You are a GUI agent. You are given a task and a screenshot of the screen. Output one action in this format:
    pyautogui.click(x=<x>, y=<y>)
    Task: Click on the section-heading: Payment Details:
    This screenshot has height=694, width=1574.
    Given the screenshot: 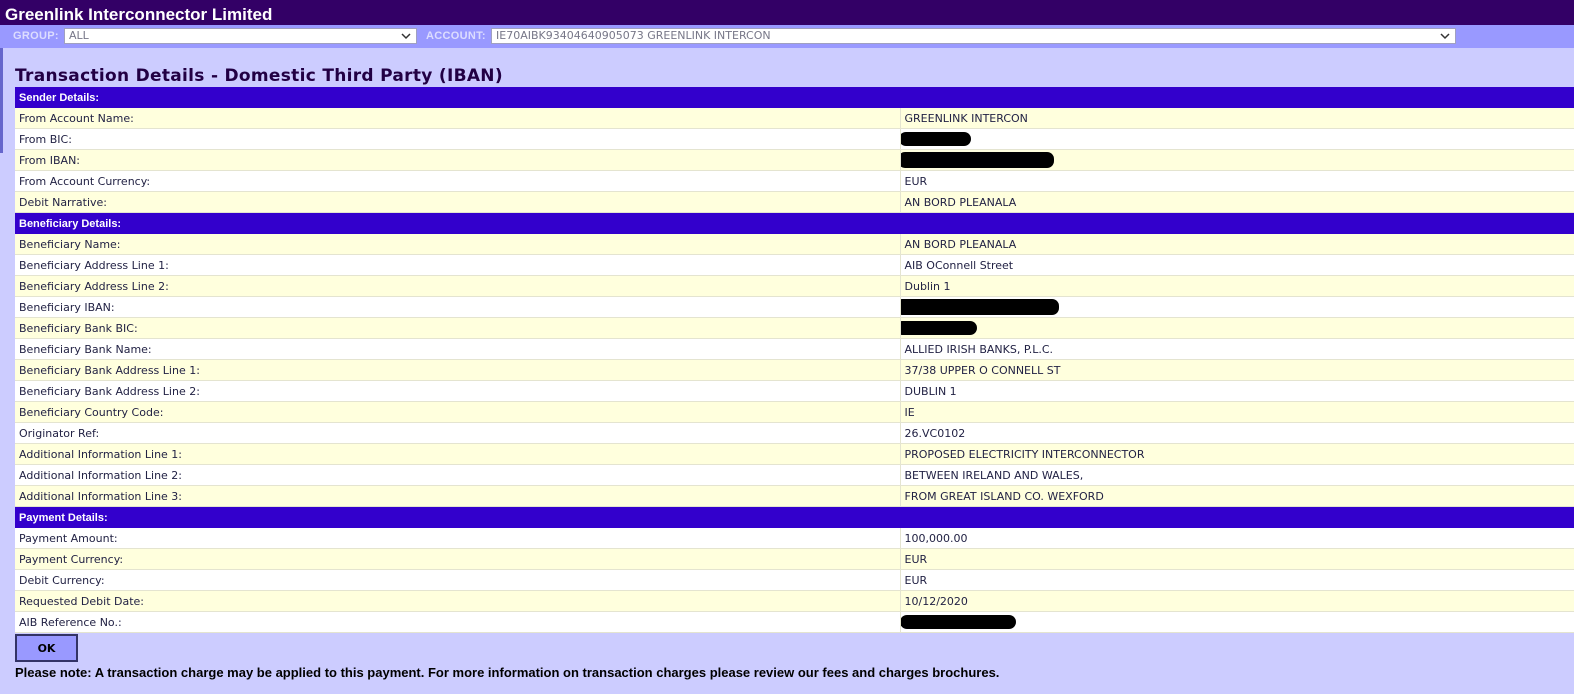 What is the action you would take?
    pyautogui.click(x=794, y=517)
    